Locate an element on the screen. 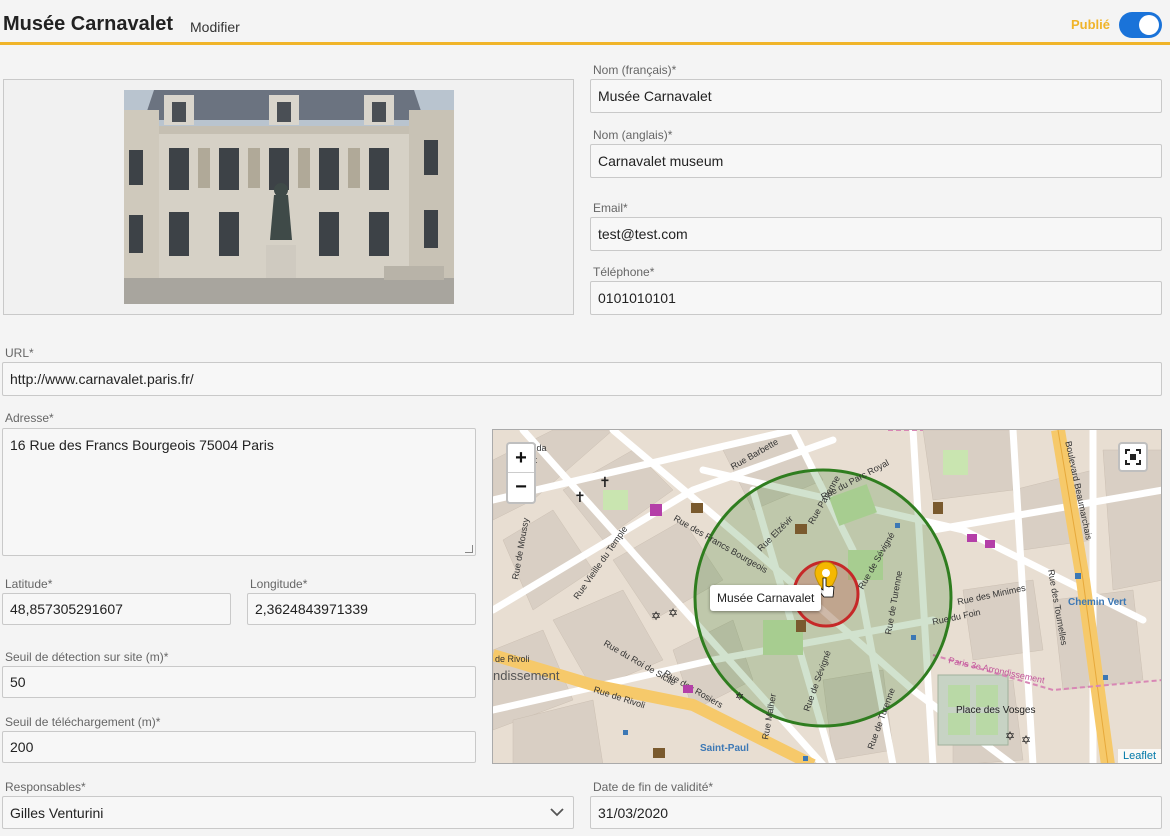 The image size is (1170, 836). fullscreen-button is located at coordinates (1133, 457).